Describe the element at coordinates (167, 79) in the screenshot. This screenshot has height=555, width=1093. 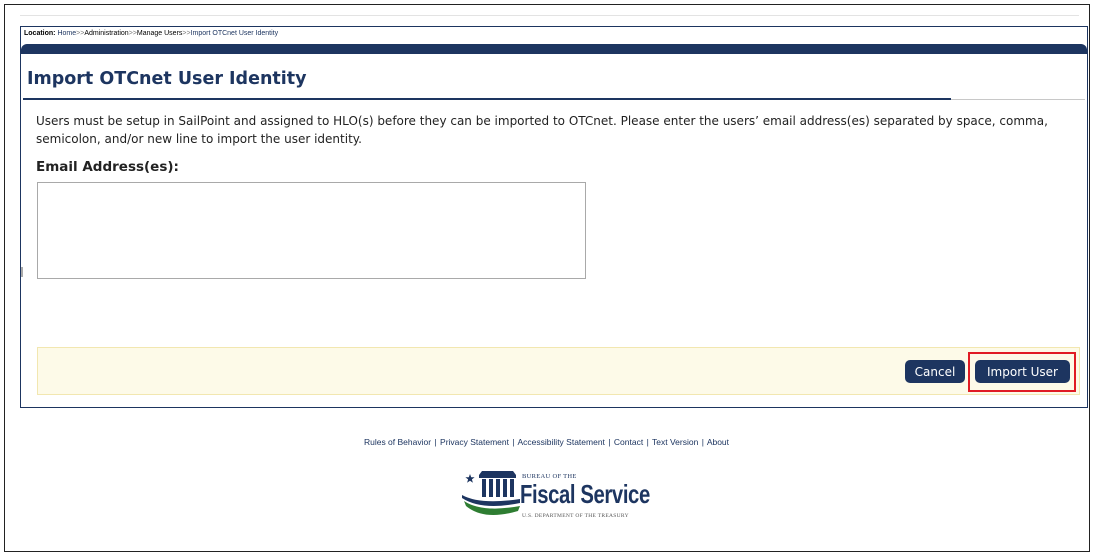
I see `page-title: Import OTCnet User Identity` at that location.